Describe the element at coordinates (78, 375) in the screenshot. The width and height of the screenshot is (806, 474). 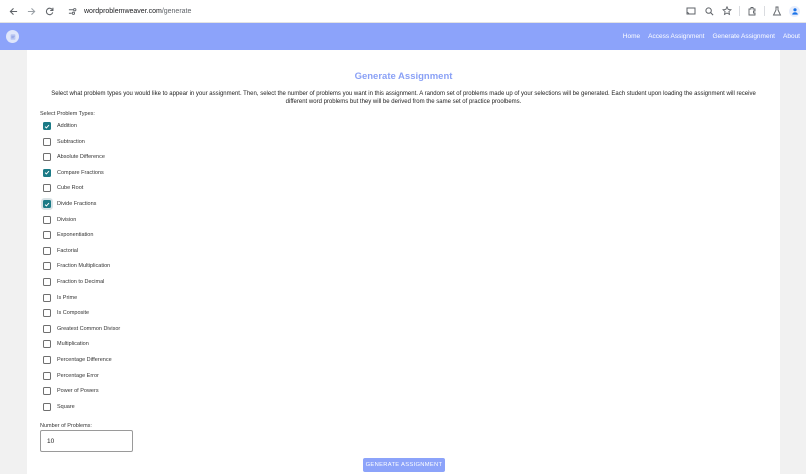
I see `problem-type-label: Percentage Error` at that location.